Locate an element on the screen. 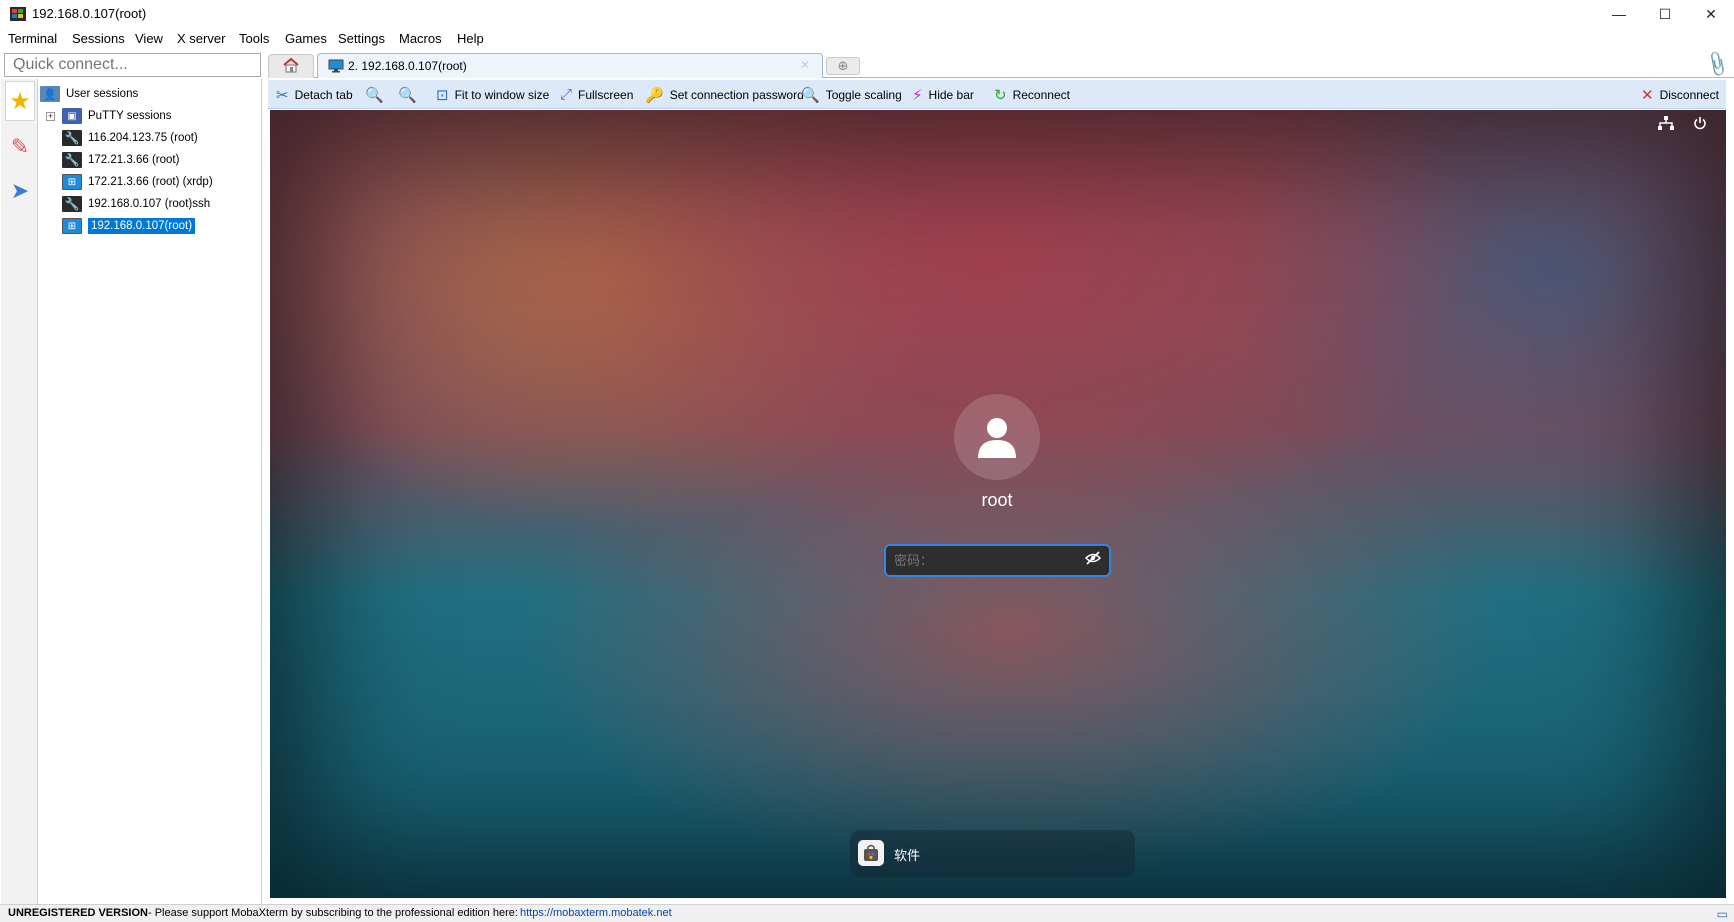 The image size is (1734, 922). tab-home is located at coordinates (291, 66).